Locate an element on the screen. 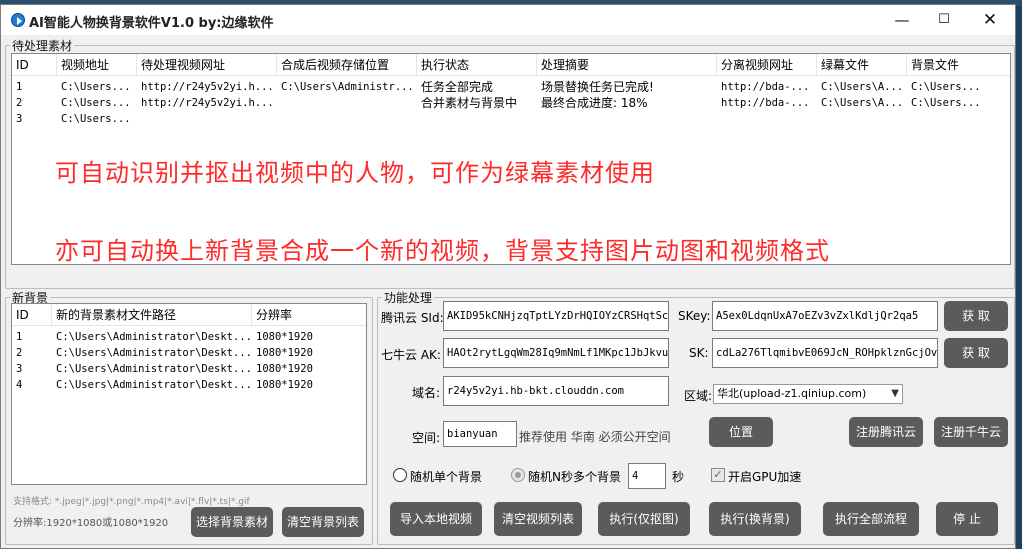 This screenshot has width=1022, height=549. cell-summary: 场景替换任务已完成! is located at coordinates (597, 87).